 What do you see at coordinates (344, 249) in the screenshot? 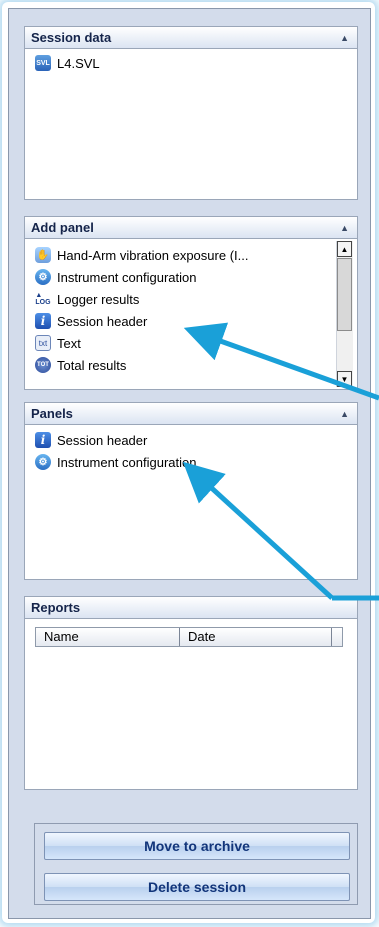
I see `scroll-up-arrow-icon: ▲` at bounding box center [344, 249].